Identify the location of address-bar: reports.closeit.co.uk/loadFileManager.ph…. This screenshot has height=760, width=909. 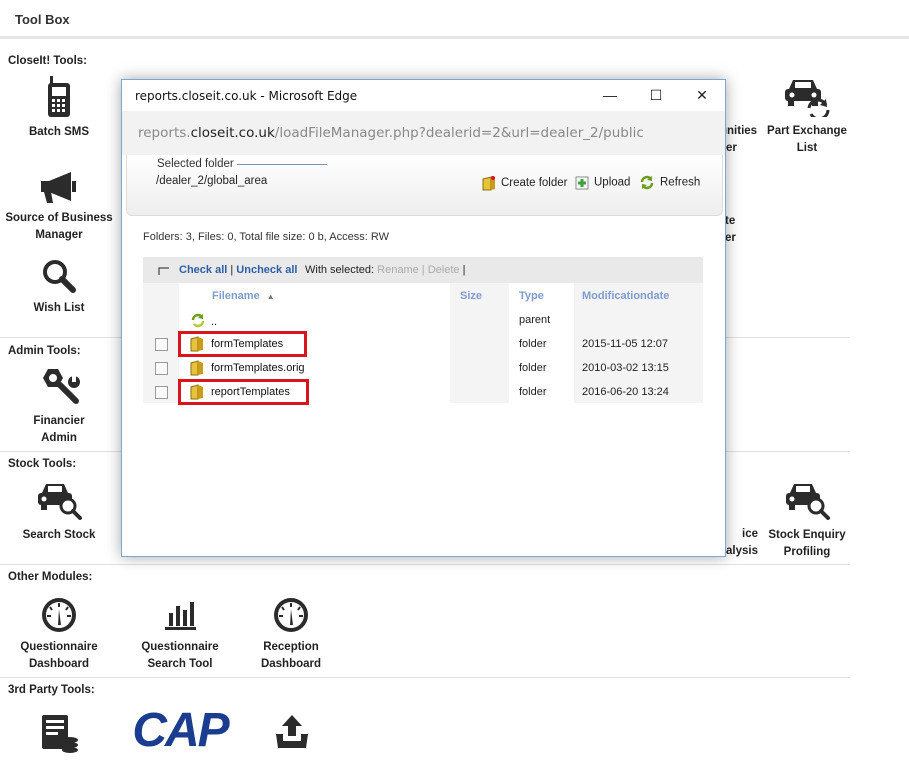
(423, 133).